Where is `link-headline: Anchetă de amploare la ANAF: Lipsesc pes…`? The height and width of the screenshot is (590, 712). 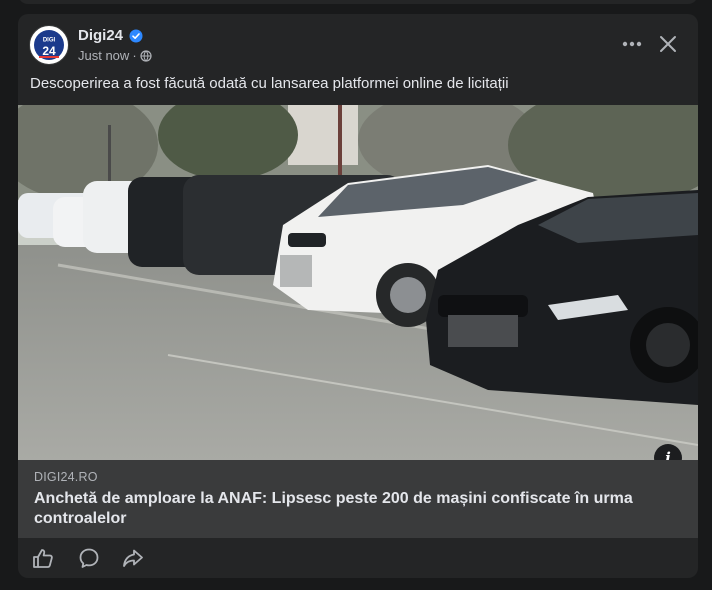 link-headline: Anchetă de amploare la ANAF: Lipsesc pes… is located at coordinates (354, 509).